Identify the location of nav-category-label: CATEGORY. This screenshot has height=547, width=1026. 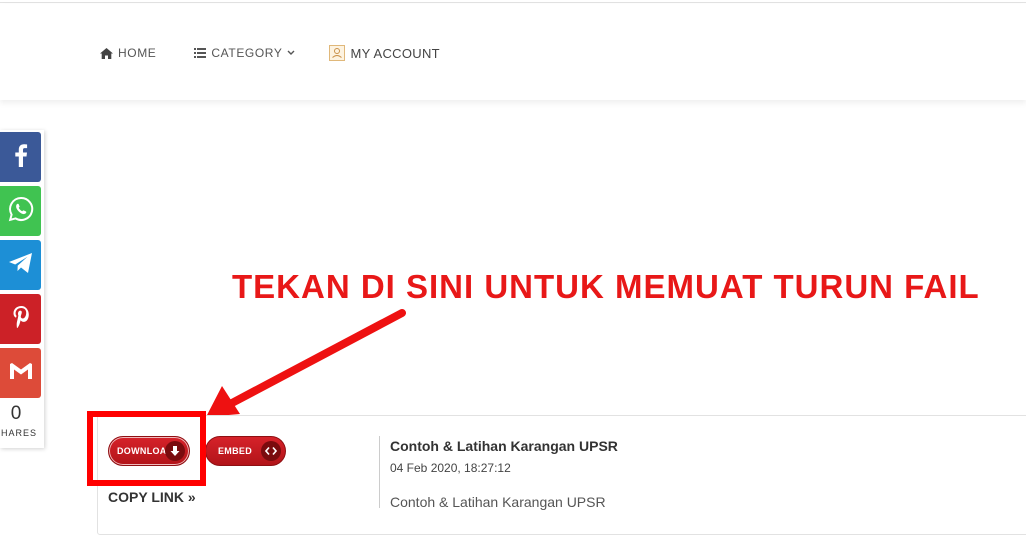
(247, 53).